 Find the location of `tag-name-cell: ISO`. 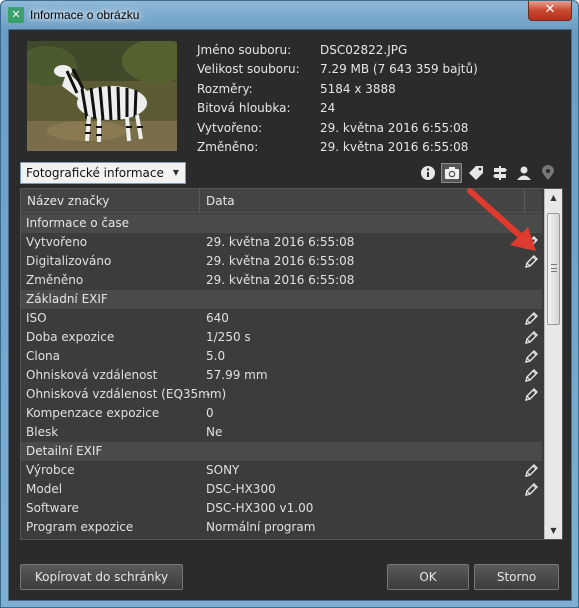

tag-name-cell: ISO is located at coordinates (36, 318).